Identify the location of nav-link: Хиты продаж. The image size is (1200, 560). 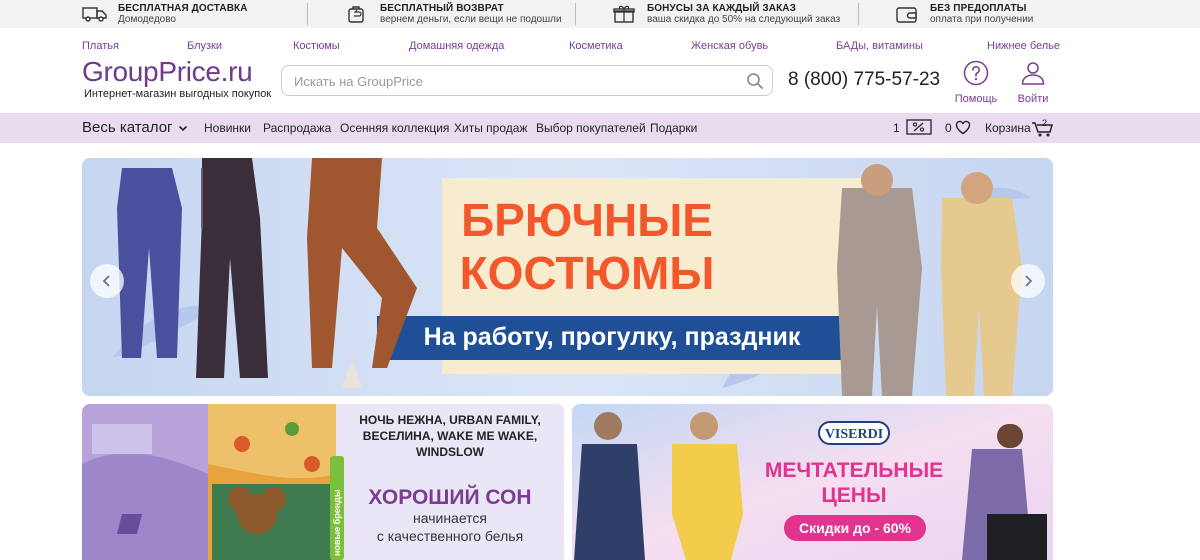
(490, 128).